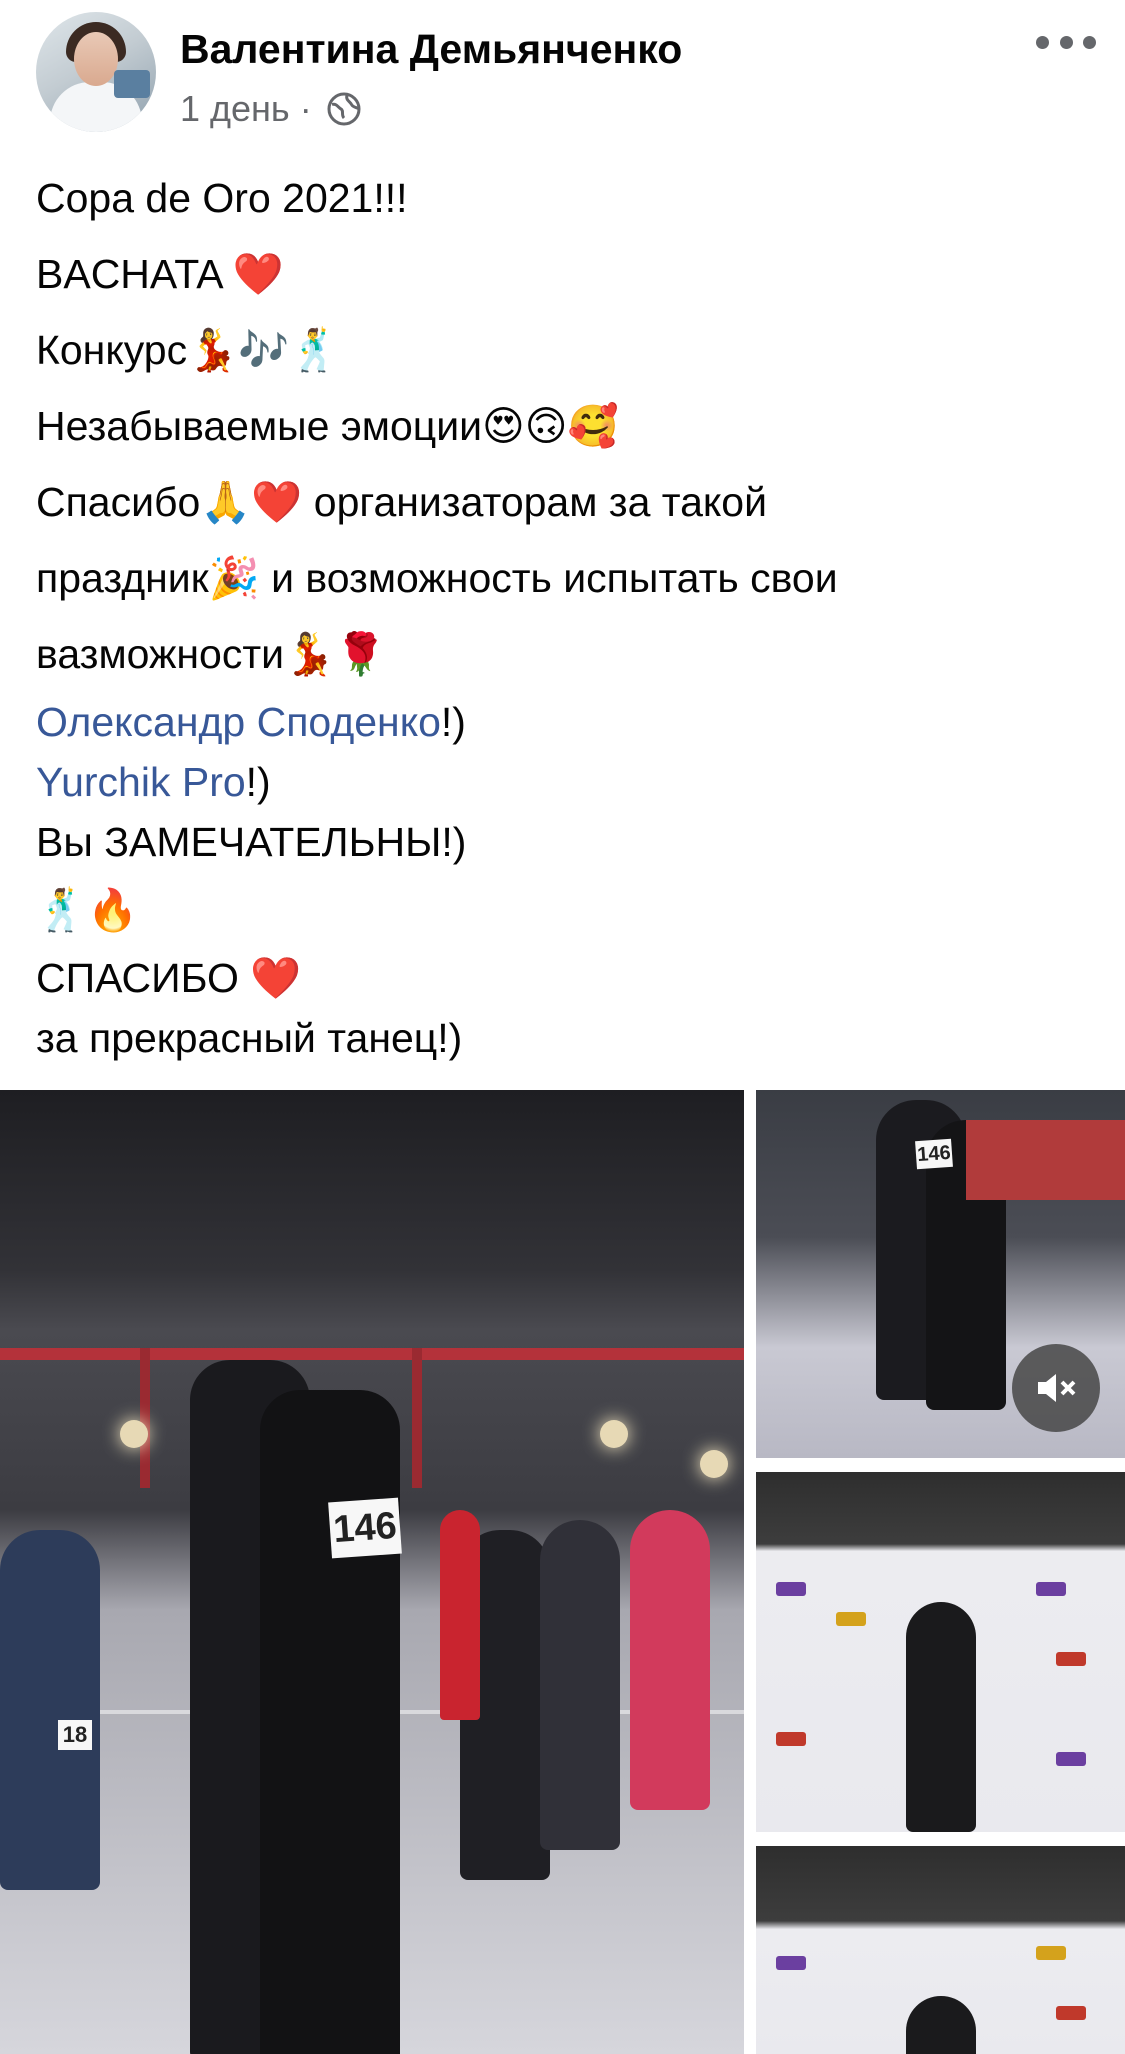 The height and width of the screenshot is (2054, 1125). What do you see at coordinates (344, 109) in the screenshot?
I see `globe-icon` at bounding box center [344, 109].